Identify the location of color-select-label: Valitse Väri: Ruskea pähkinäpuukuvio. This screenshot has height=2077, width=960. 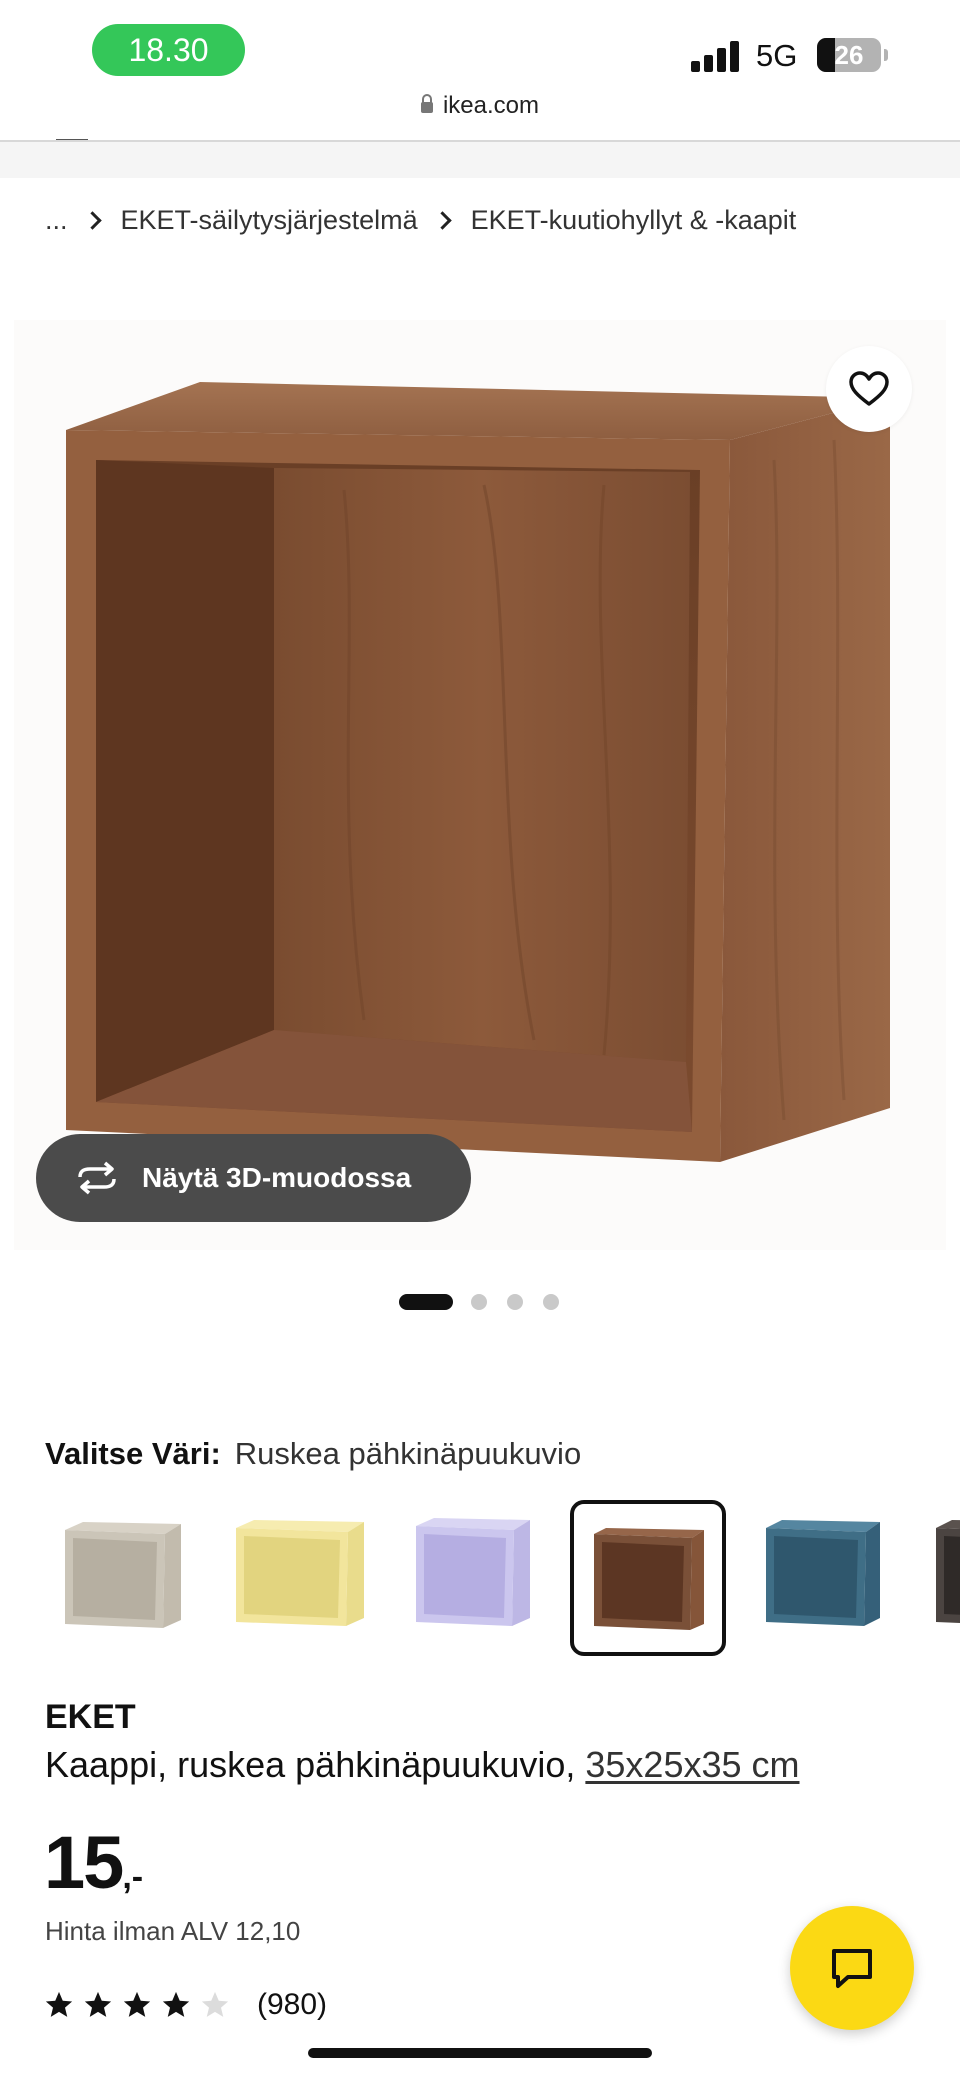
(313, 1454).